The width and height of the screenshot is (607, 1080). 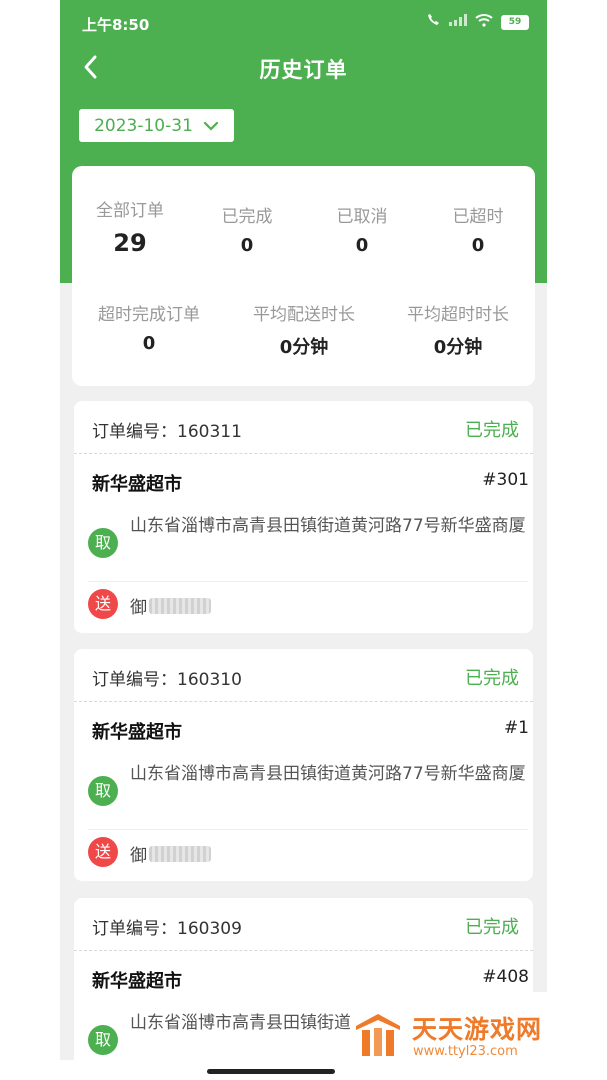 What do you see at coordinates (378, 1035) in the screenshot?
I see `watermark-logo-icon` at bounding box center [378, 1035].